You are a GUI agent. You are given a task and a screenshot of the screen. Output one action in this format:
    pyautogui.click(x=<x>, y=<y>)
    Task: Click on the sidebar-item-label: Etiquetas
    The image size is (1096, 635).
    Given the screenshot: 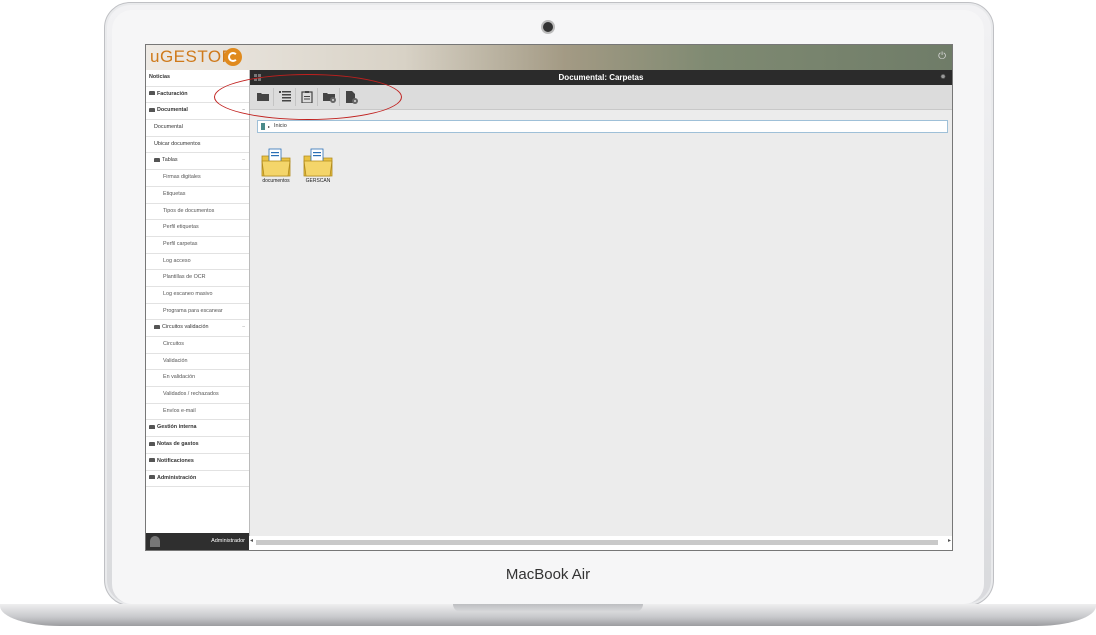 What is the action you would take?
    pyautogui.click(x=174, y=193)
    